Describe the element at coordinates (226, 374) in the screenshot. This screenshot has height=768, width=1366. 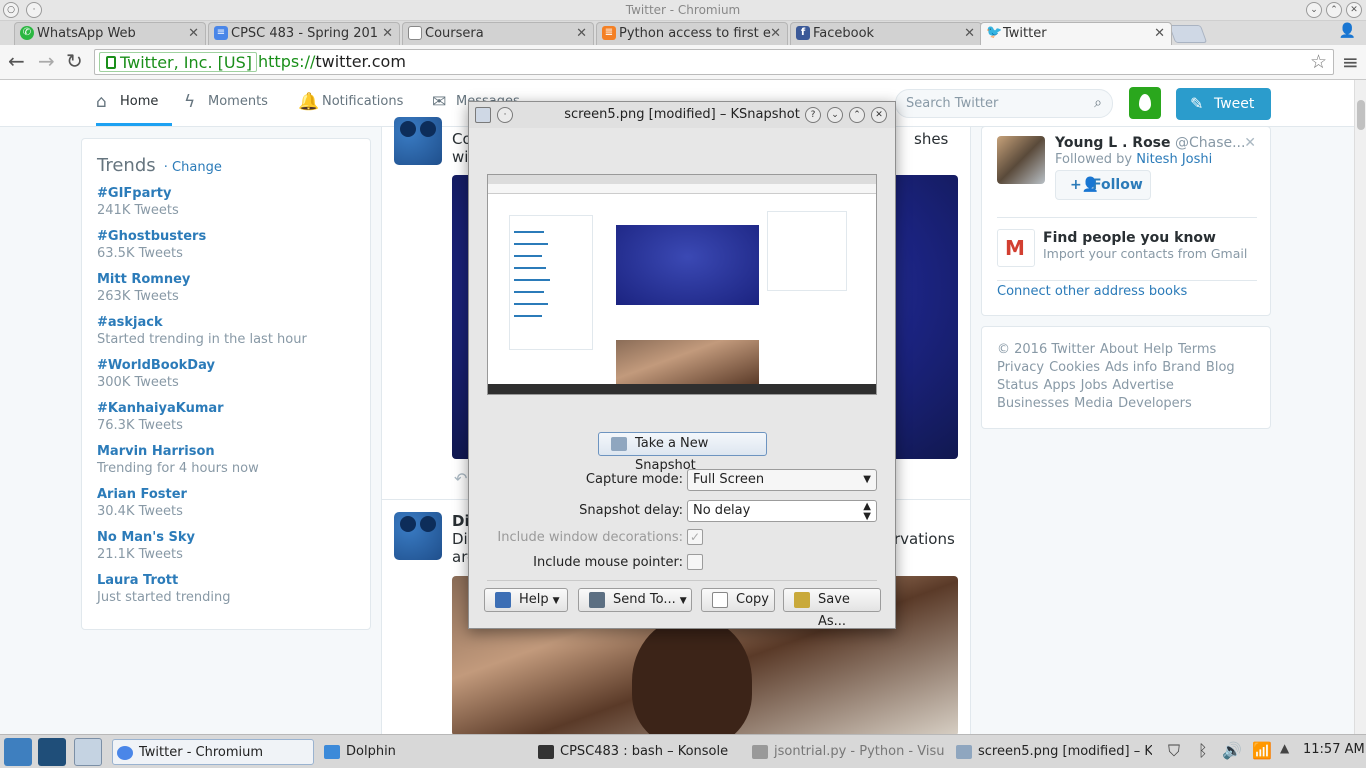
I see `trend-item: #WorldBookDay 300K Tweets` at that location.